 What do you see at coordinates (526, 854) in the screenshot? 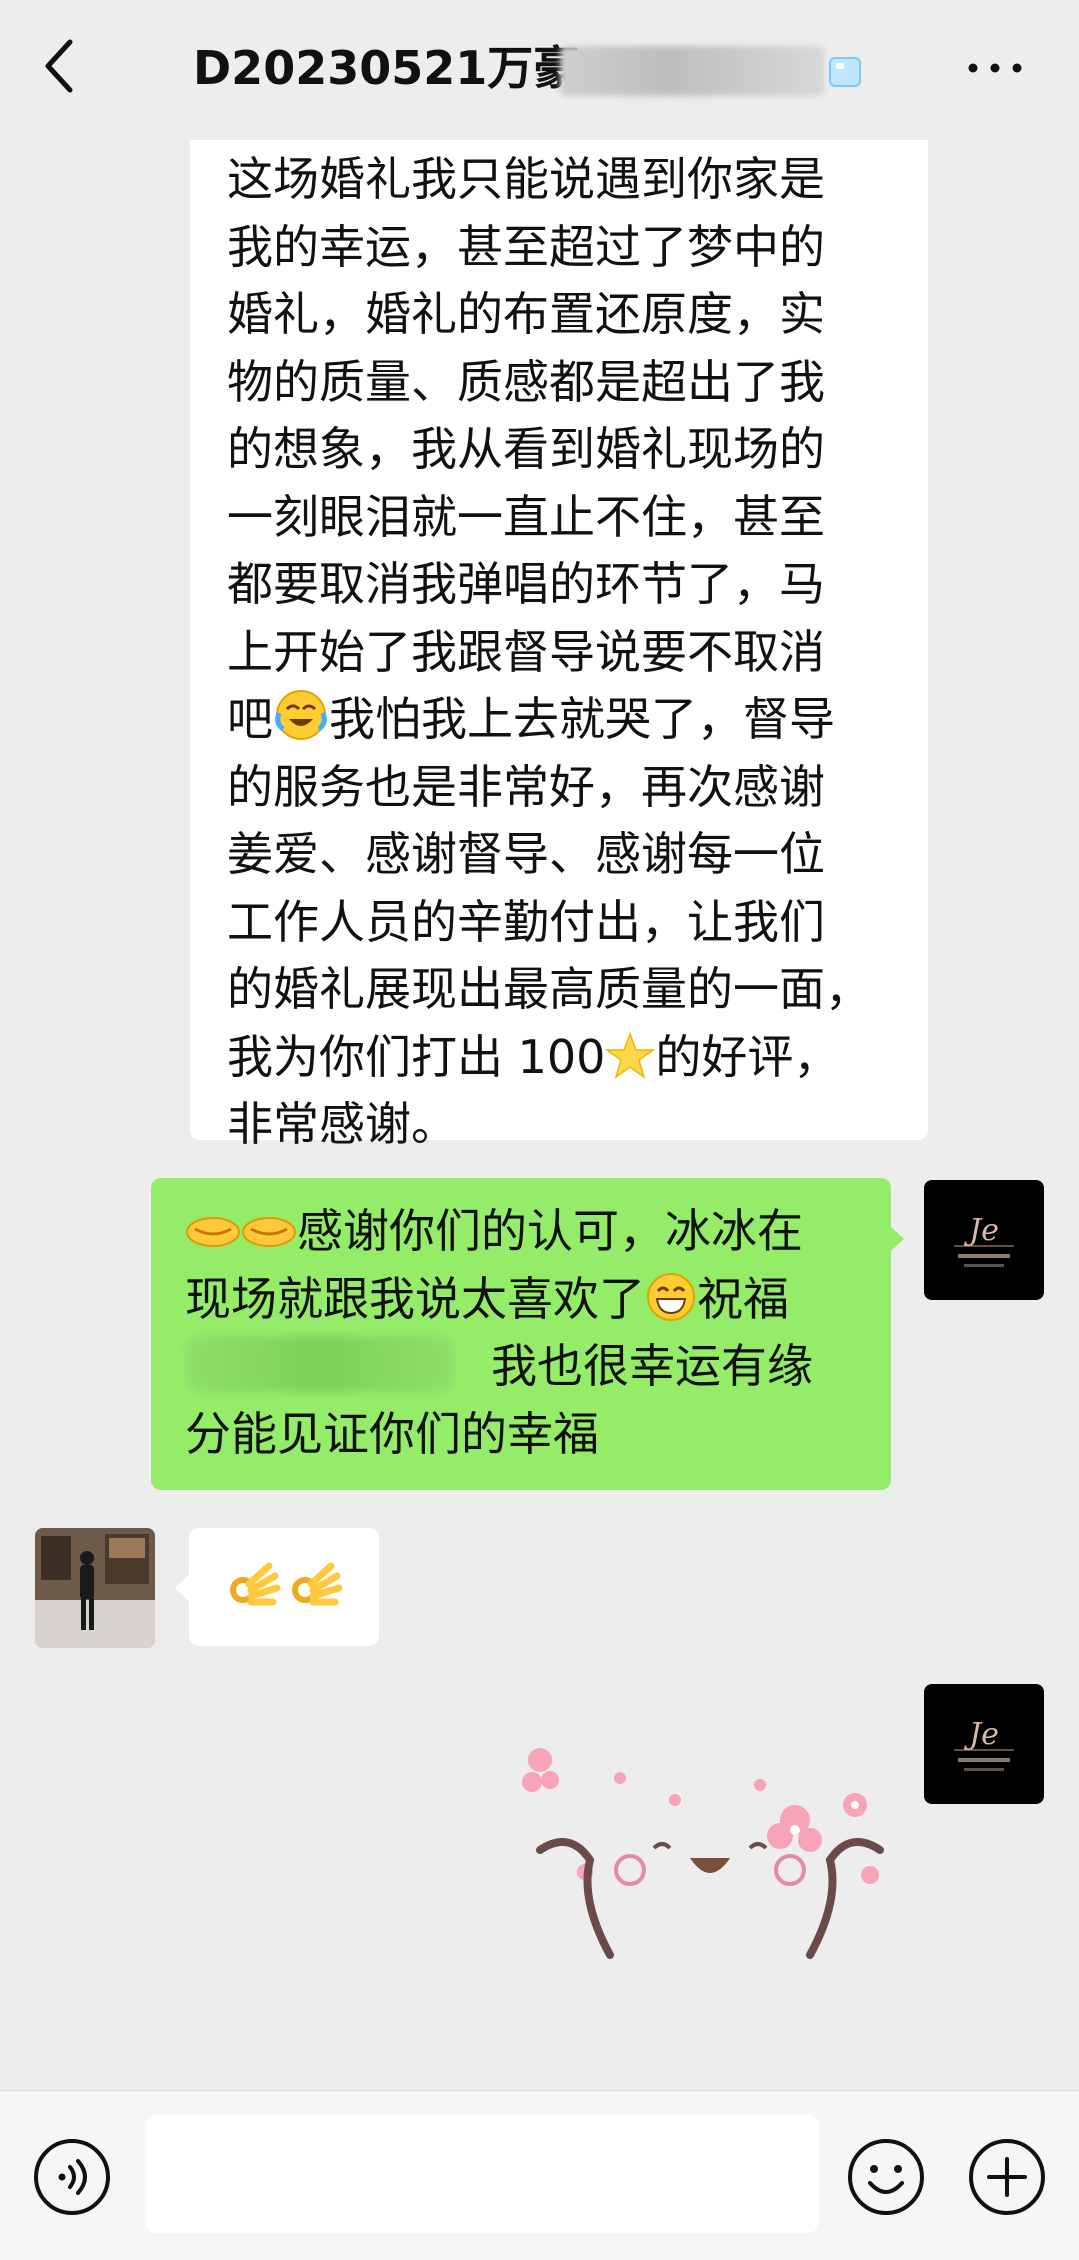
I see `message-line: 姜爱、感谢督导、感谢每一位` at bounding box center [526, 854].